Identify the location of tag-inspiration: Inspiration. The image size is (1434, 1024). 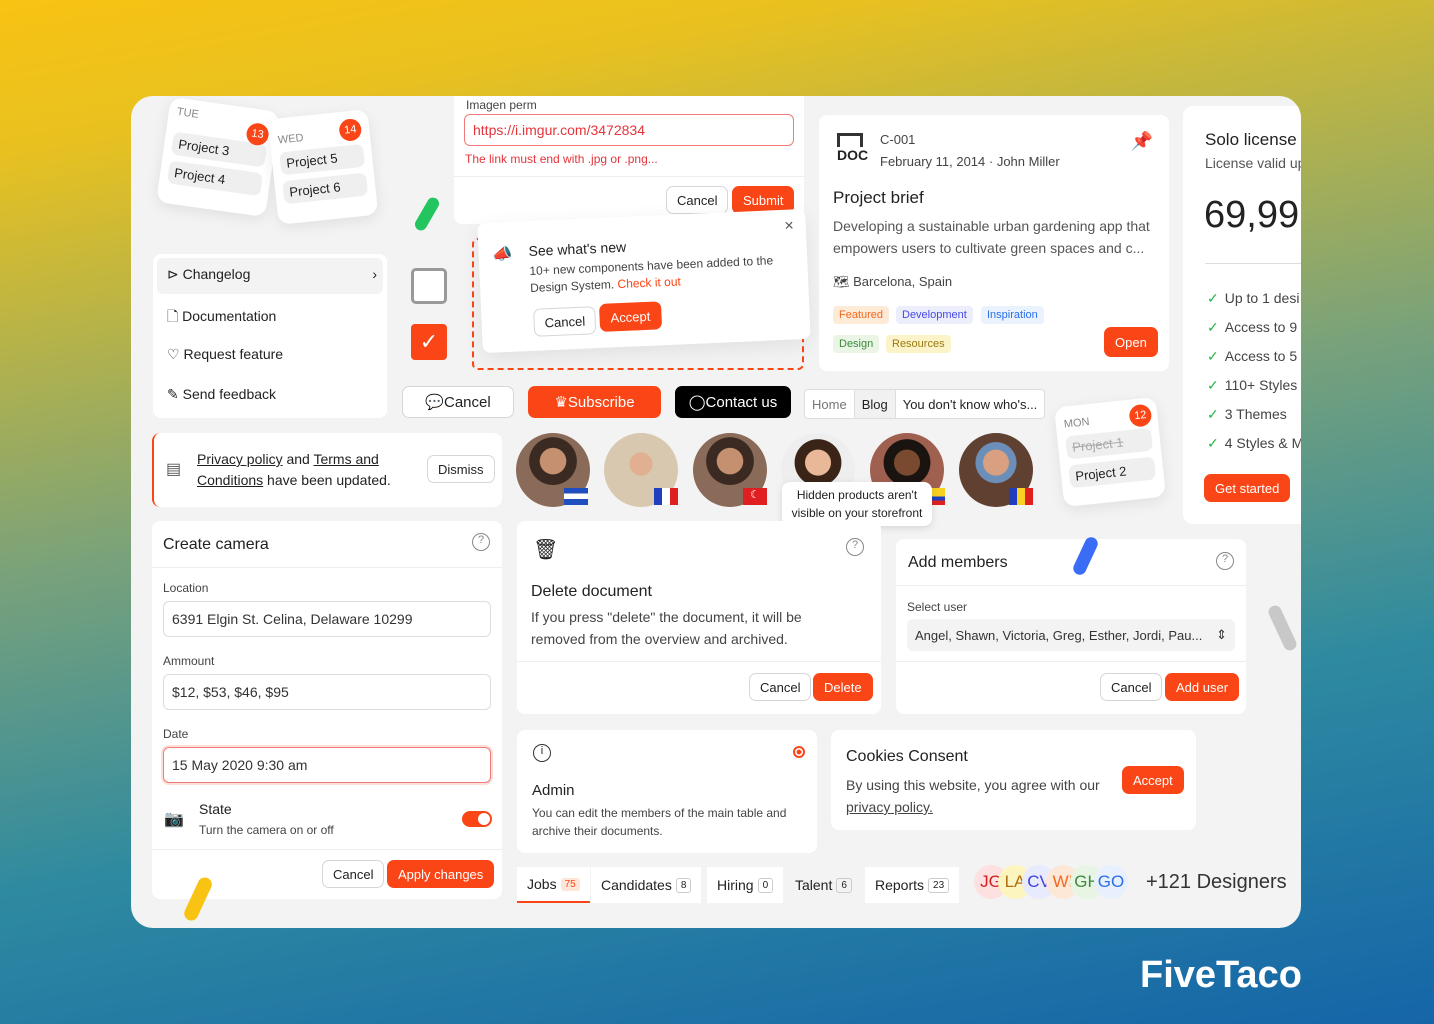
(1012, 315).